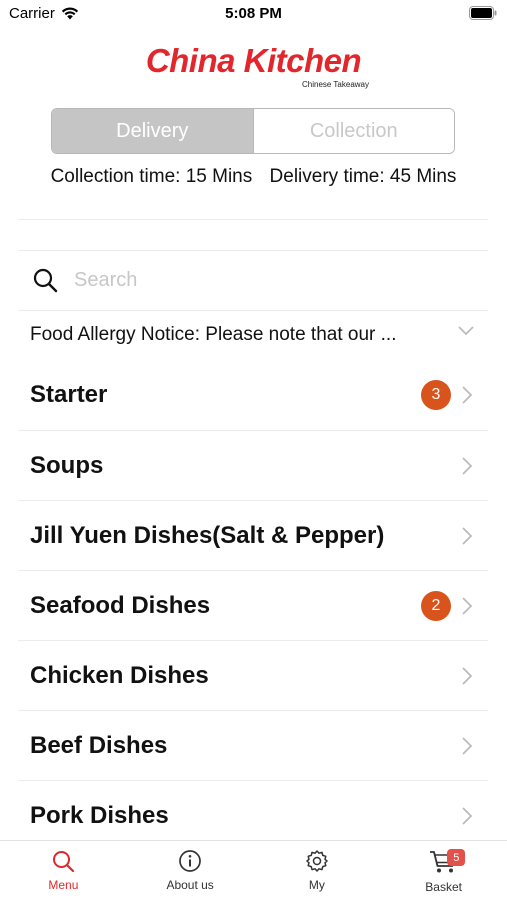 This screenshot has height=900, width=507. I want to click on category-label: Seafood Dishes, so click(120, 605).